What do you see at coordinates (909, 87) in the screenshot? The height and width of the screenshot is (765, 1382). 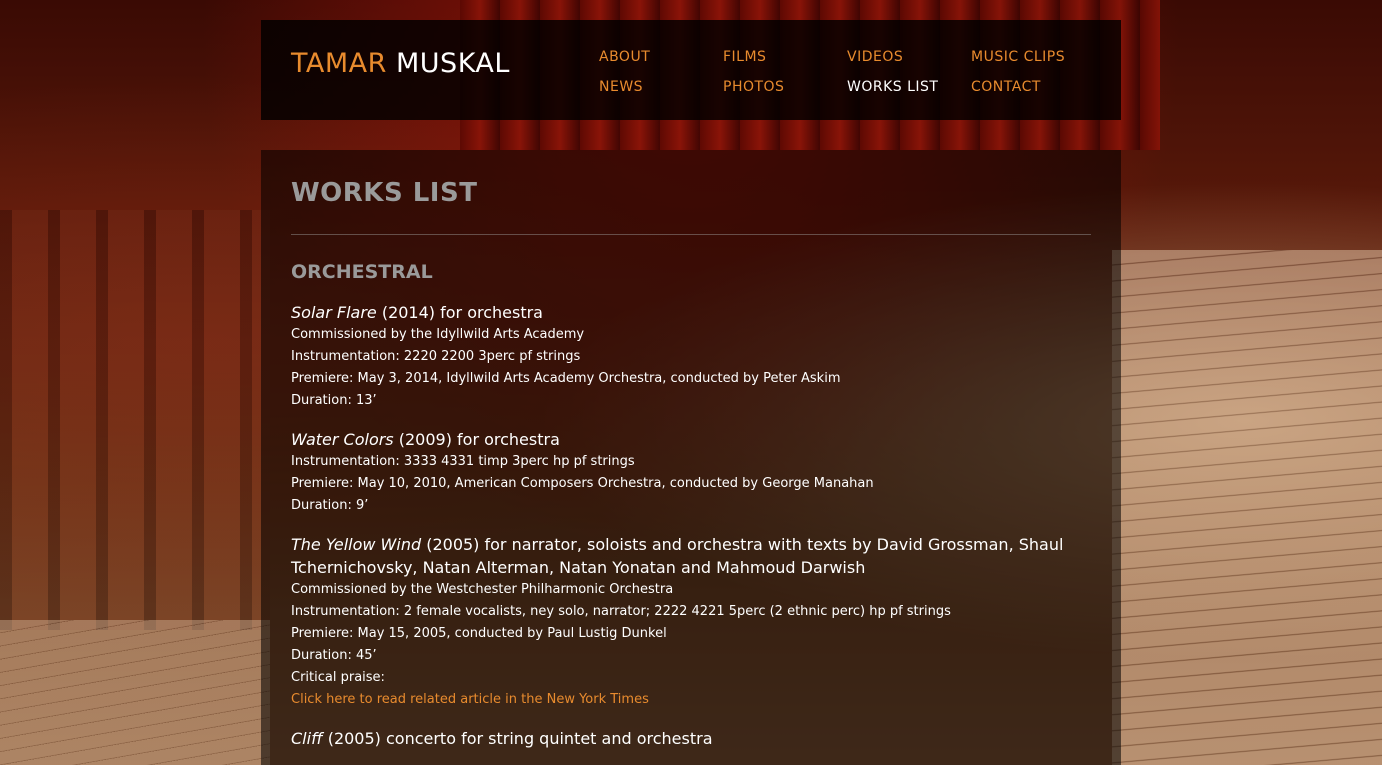 I see `nav-works-list: WORKS LIST` at bounding box center [909, 87].